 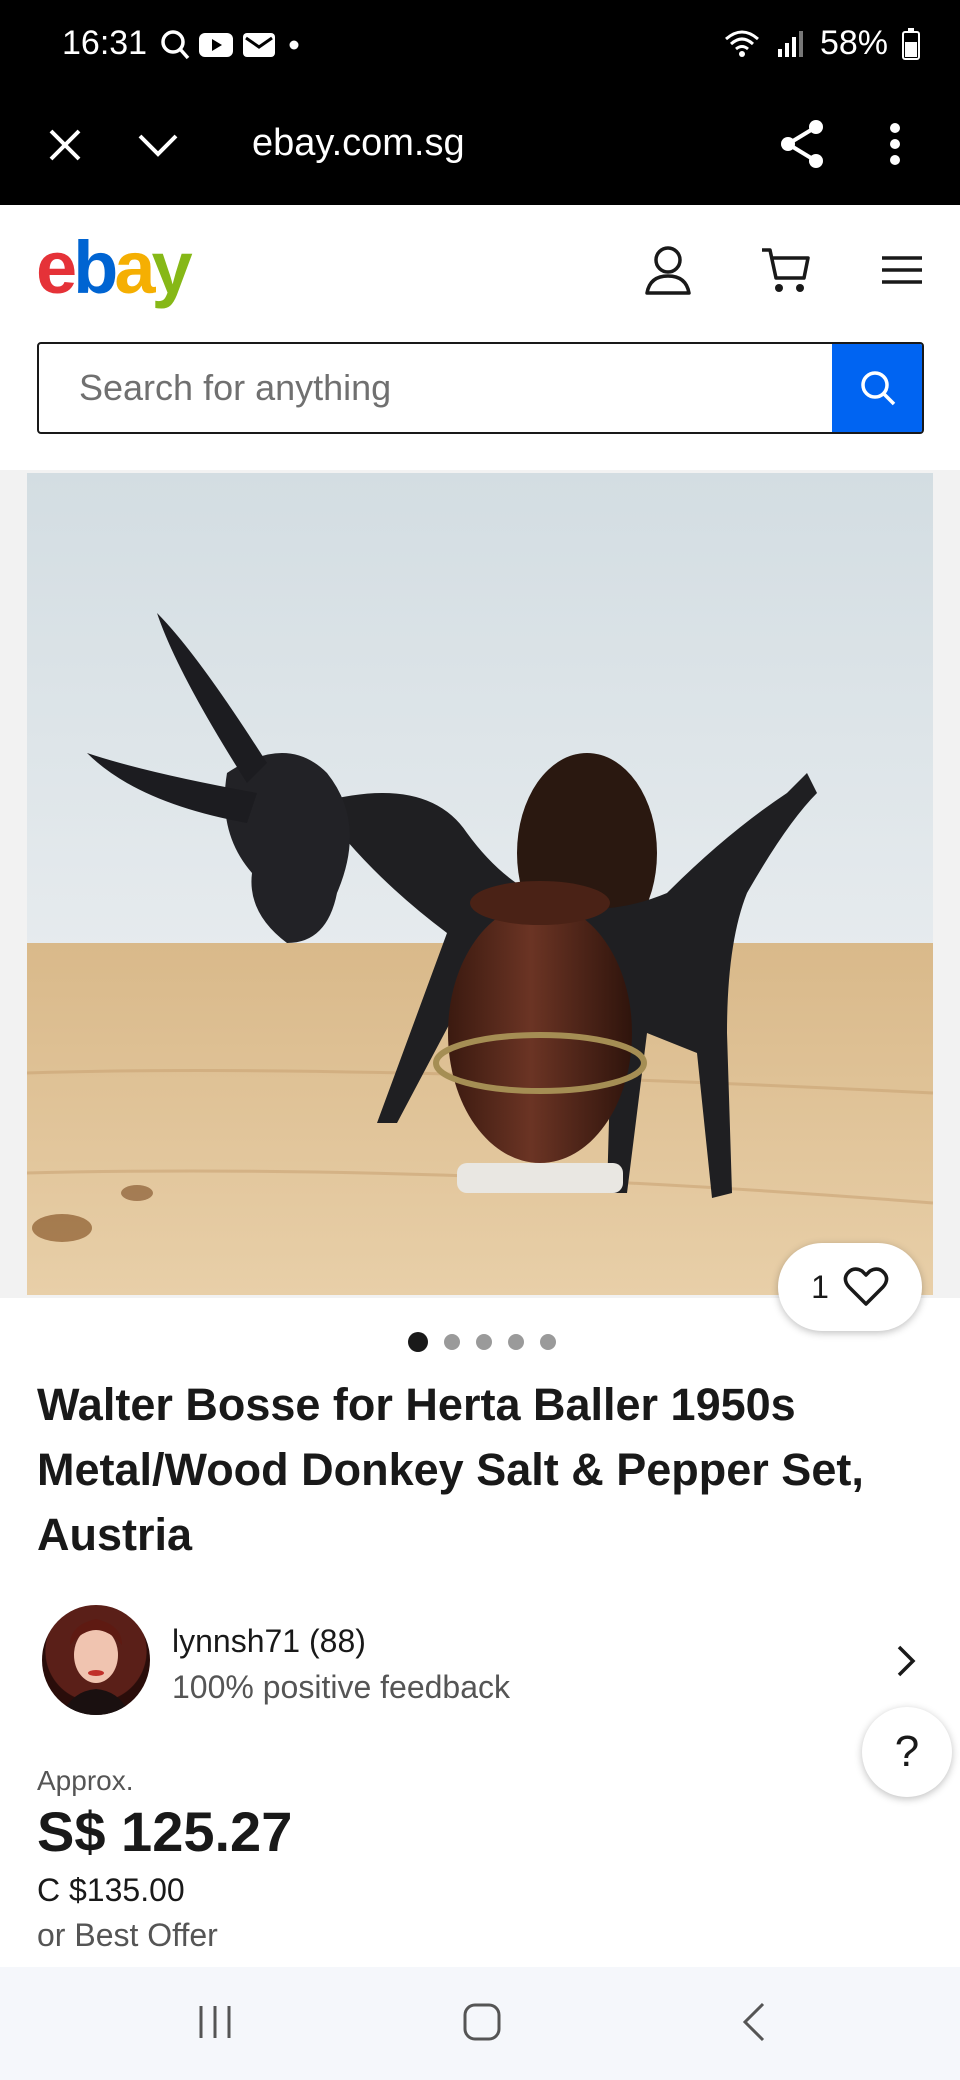 What do you see at coordinates (358, 143) in the screenshot?
I see `url-text: ebay.com.sg` at bounding box center [358, 143].